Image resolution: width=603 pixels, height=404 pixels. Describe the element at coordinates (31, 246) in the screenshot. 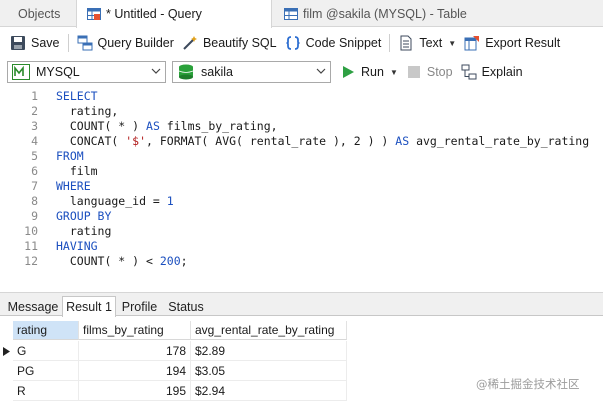

I see `line-number: 11` at that location.